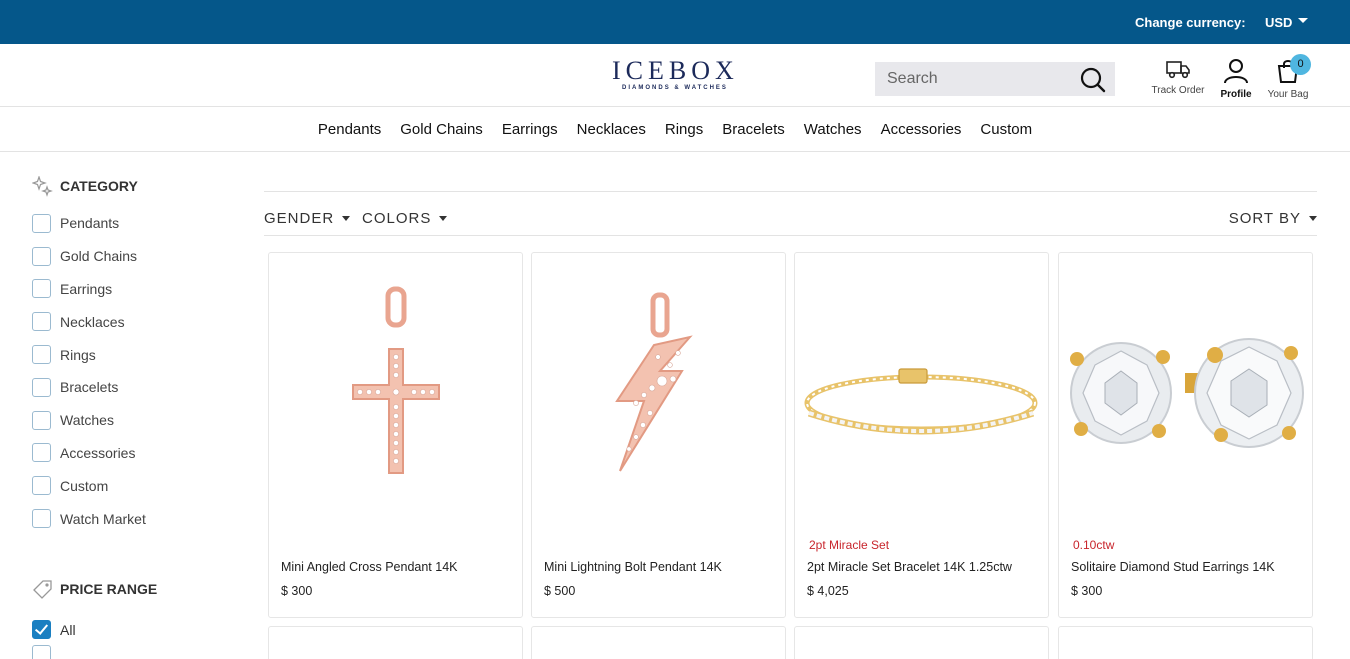 The height and width of the screenshot is (659, 1350). I want to click on gender-filter-label: GENDER, so click(299, 218).